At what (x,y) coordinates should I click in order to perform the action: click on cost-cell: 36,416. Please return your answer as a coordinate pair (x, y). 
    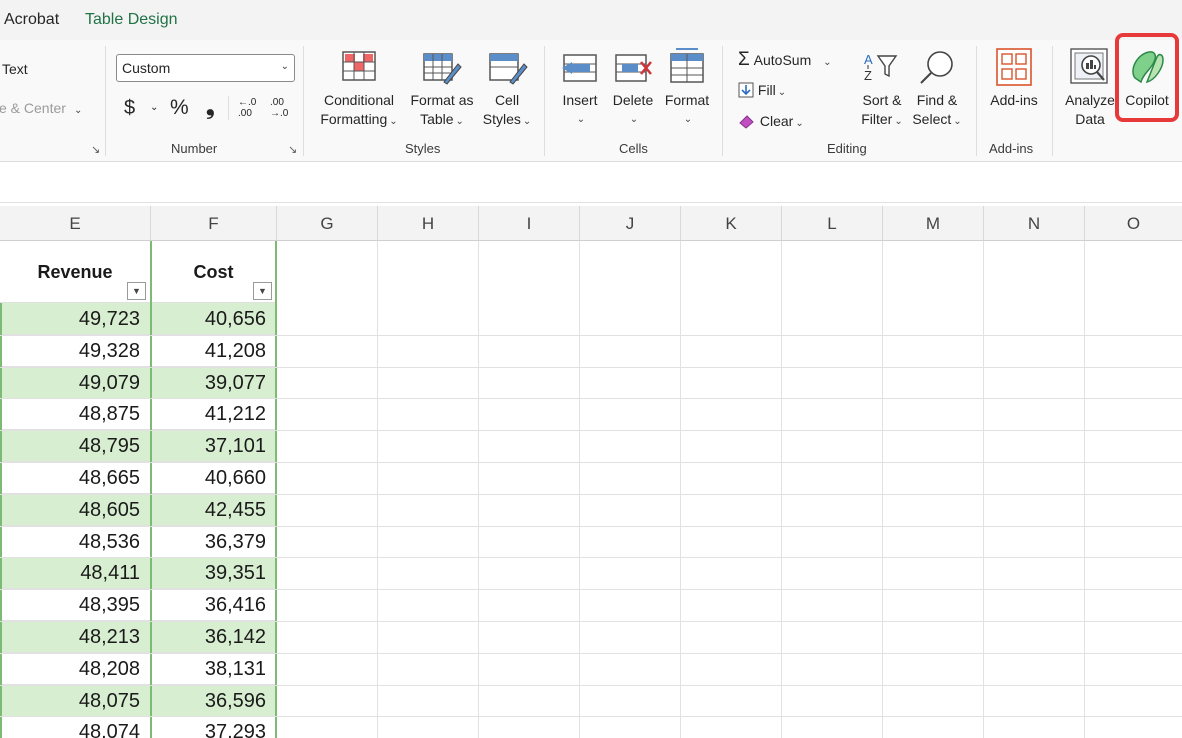
    Looking at the image, I should click on (214, 605).